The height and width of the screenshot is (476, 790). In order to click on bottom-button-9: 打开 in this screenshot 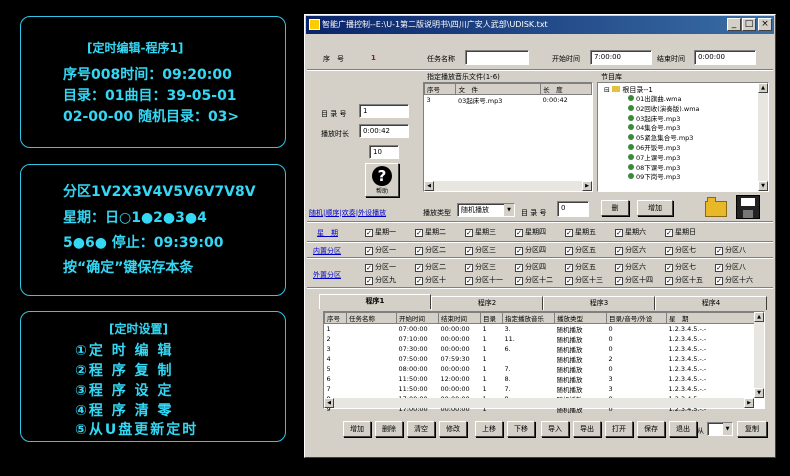, I will do `click(619, 429)`.